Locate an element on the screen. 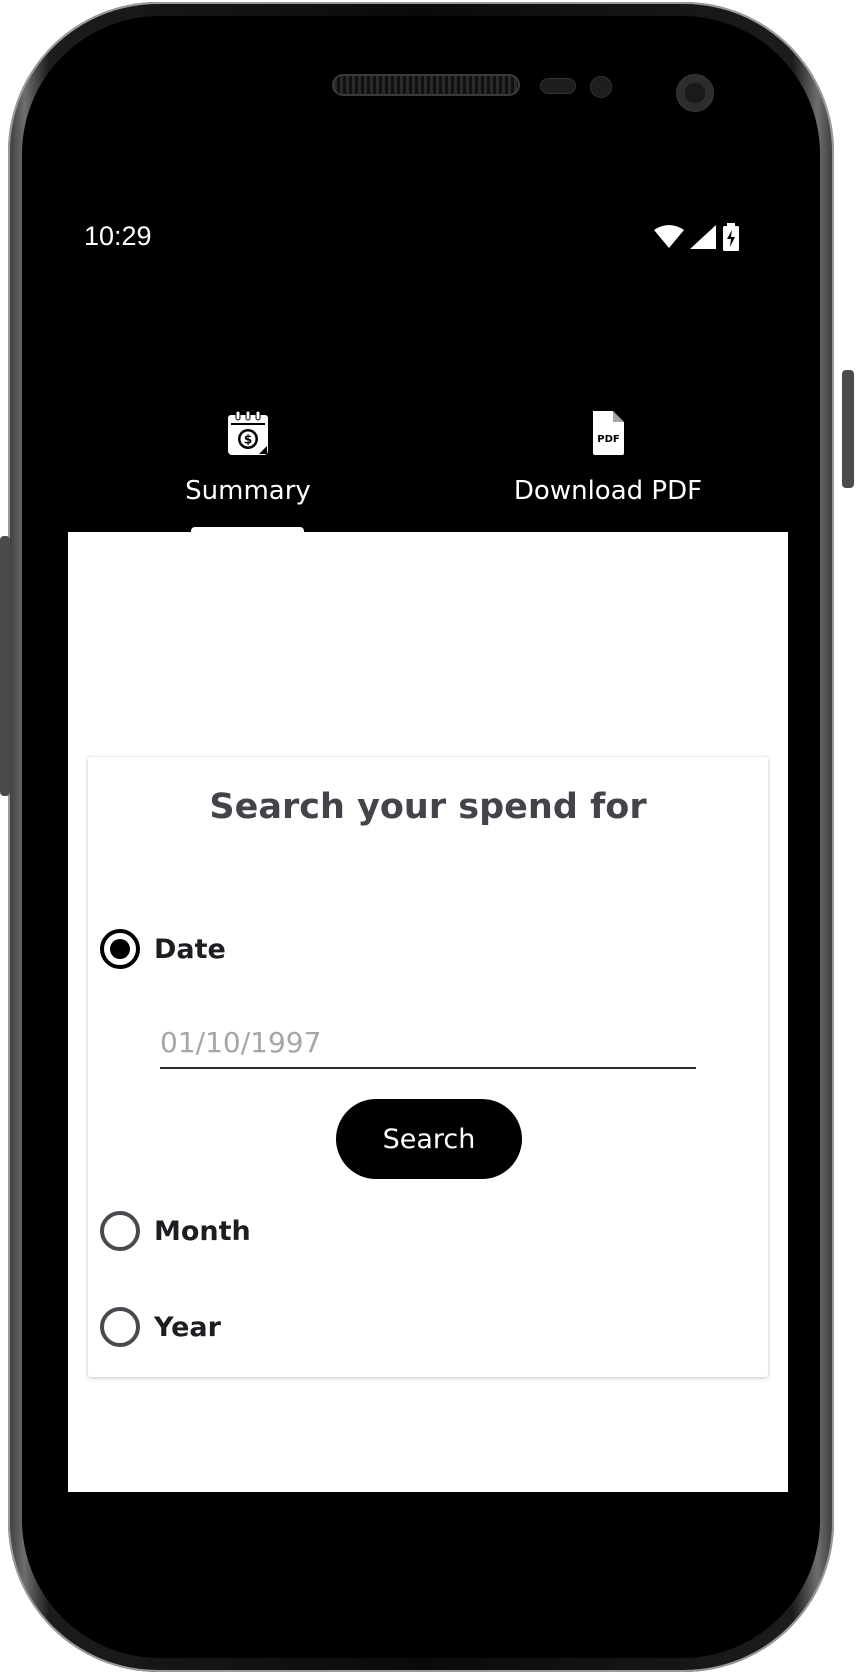  option-month: Month is located at coordinates (175, 1231).